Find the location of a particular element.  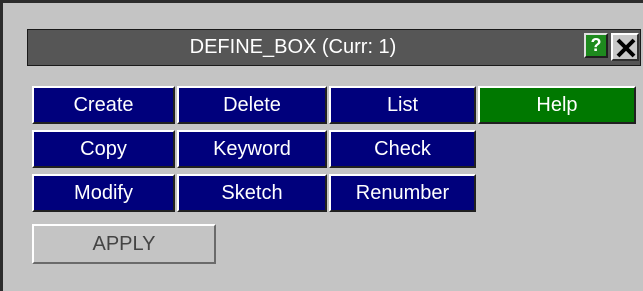

close-x-icon is located at coordinates (626, 48).